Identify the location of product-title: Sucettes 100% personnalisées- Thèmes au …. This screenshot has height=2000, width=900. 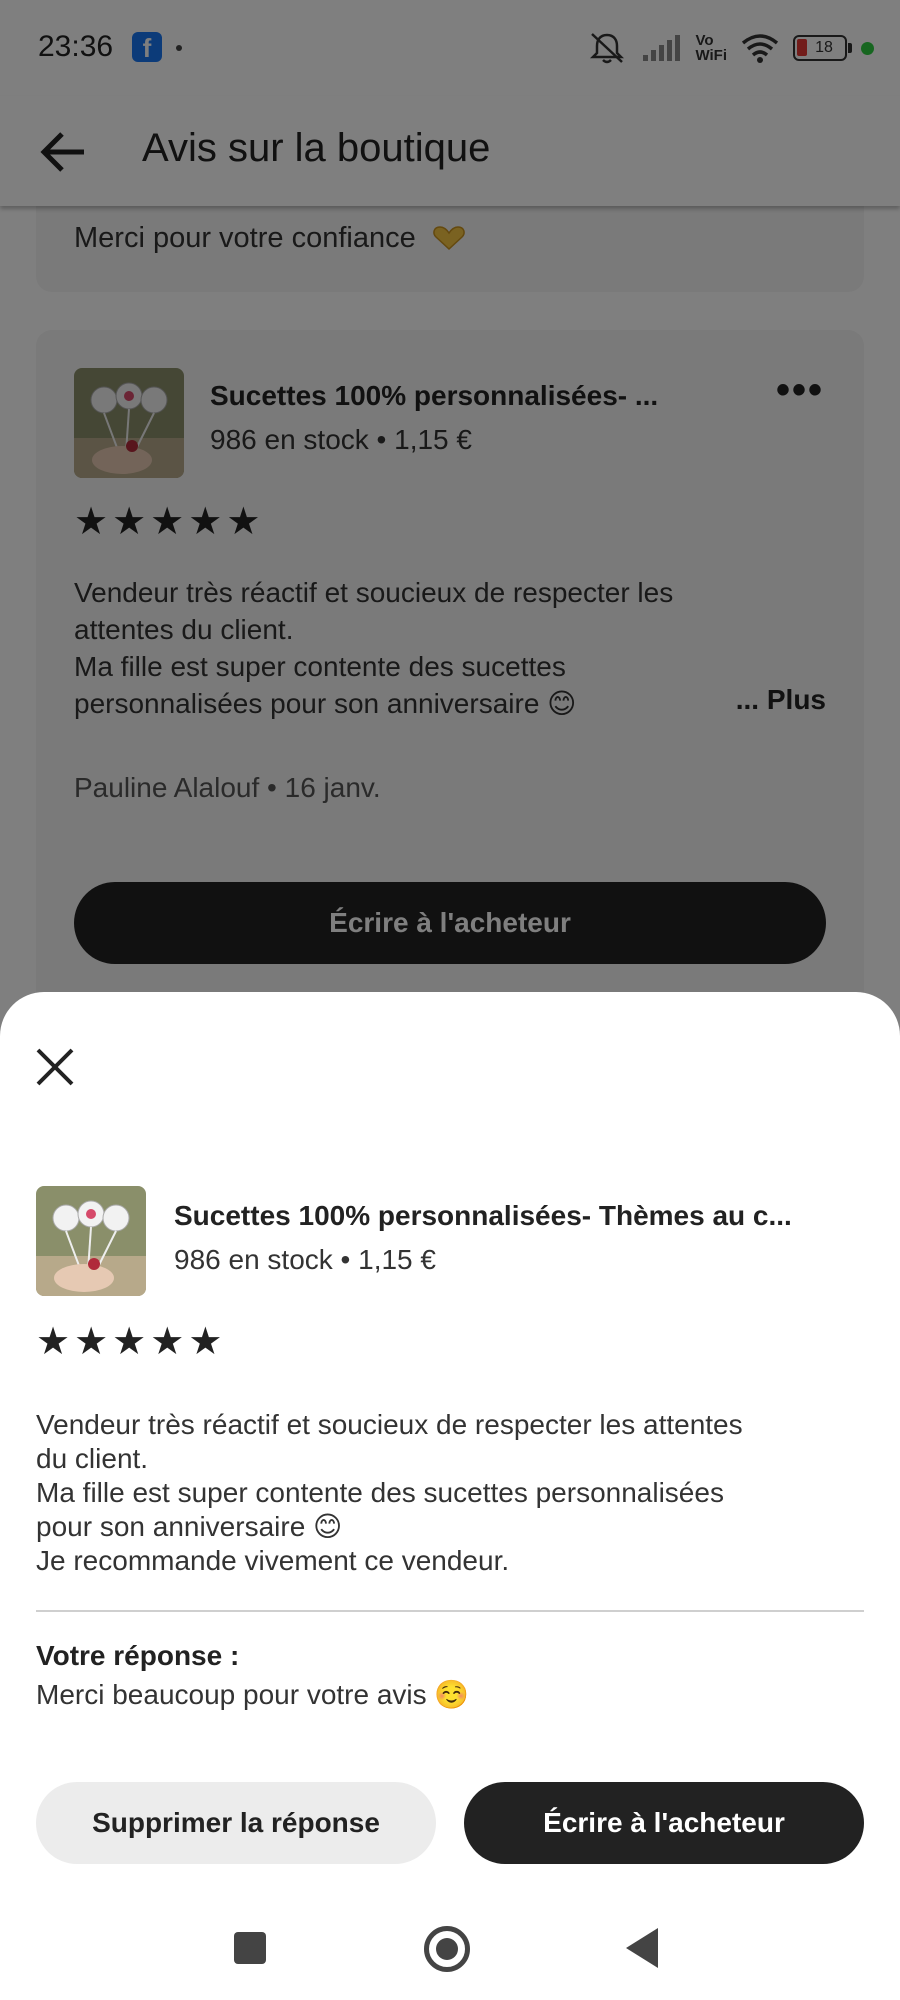
(519, 1216).